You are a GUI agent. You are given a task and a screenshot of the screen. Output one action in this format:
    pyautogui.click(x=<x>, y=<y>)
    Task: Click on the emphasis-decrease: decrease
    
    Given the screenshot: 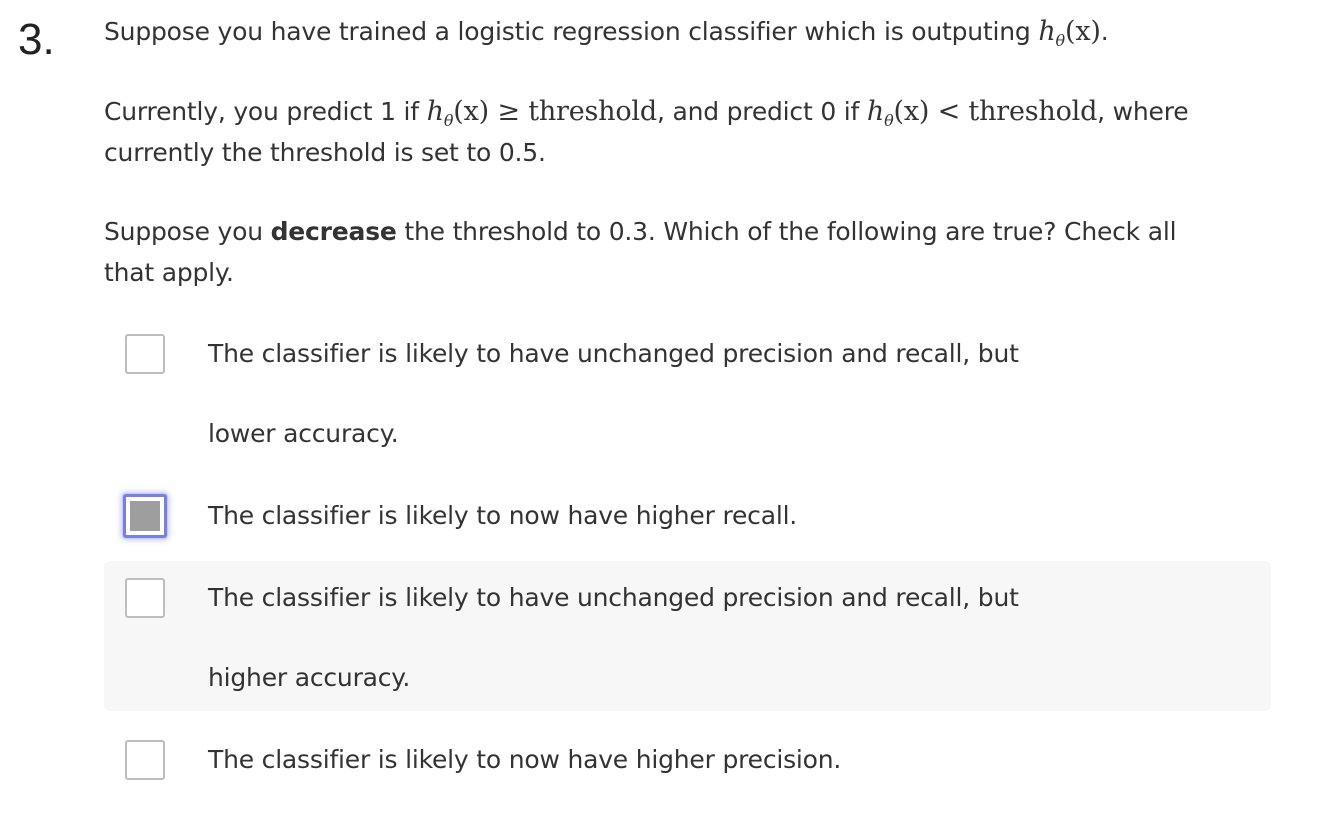 What is the action you would take?
    pyautogui.click(x=333, y=231)
    